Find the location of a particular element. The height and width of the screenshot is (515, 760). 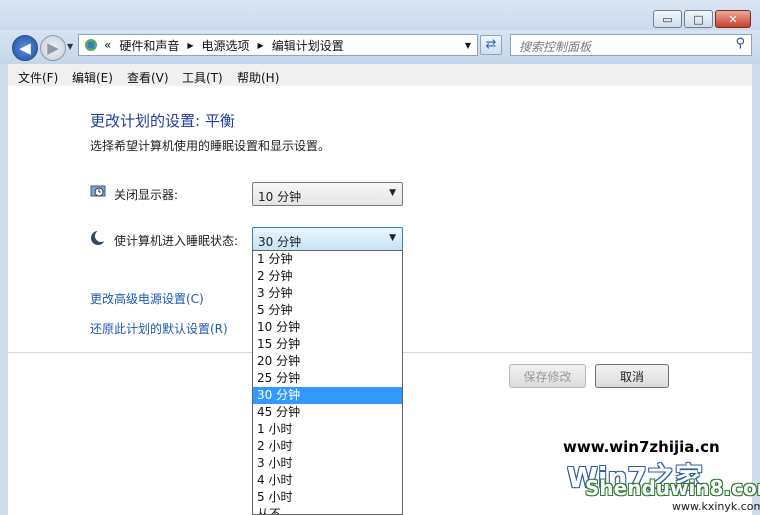

watermark-site-text: Shenduwin8.com is located at coordinates (672, 488).